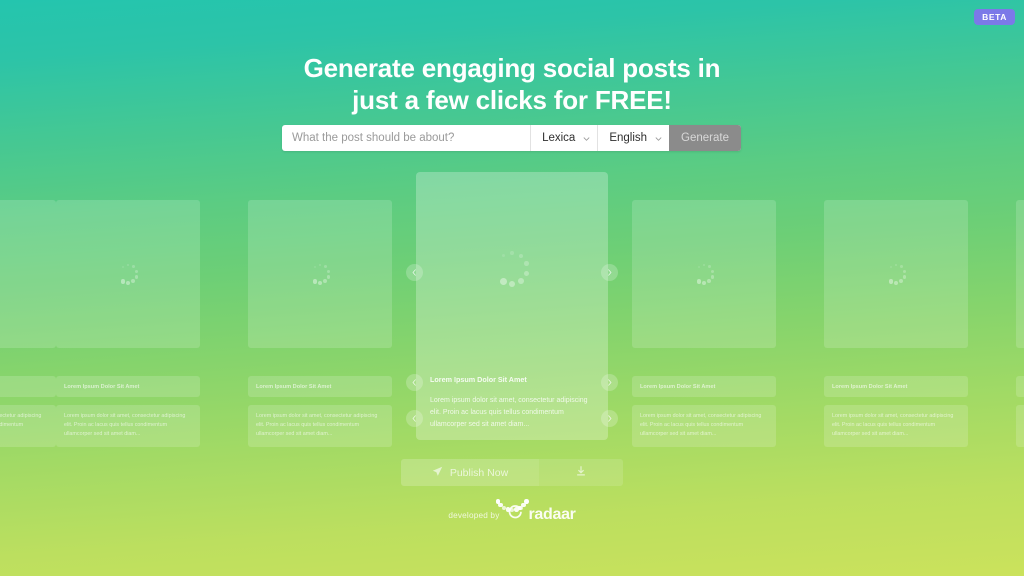 This screenshot has width=1024, height=576. Describe the element at coordinates (559, 138) in the screenshot. I see `source-select-value: Lexica` at that location.